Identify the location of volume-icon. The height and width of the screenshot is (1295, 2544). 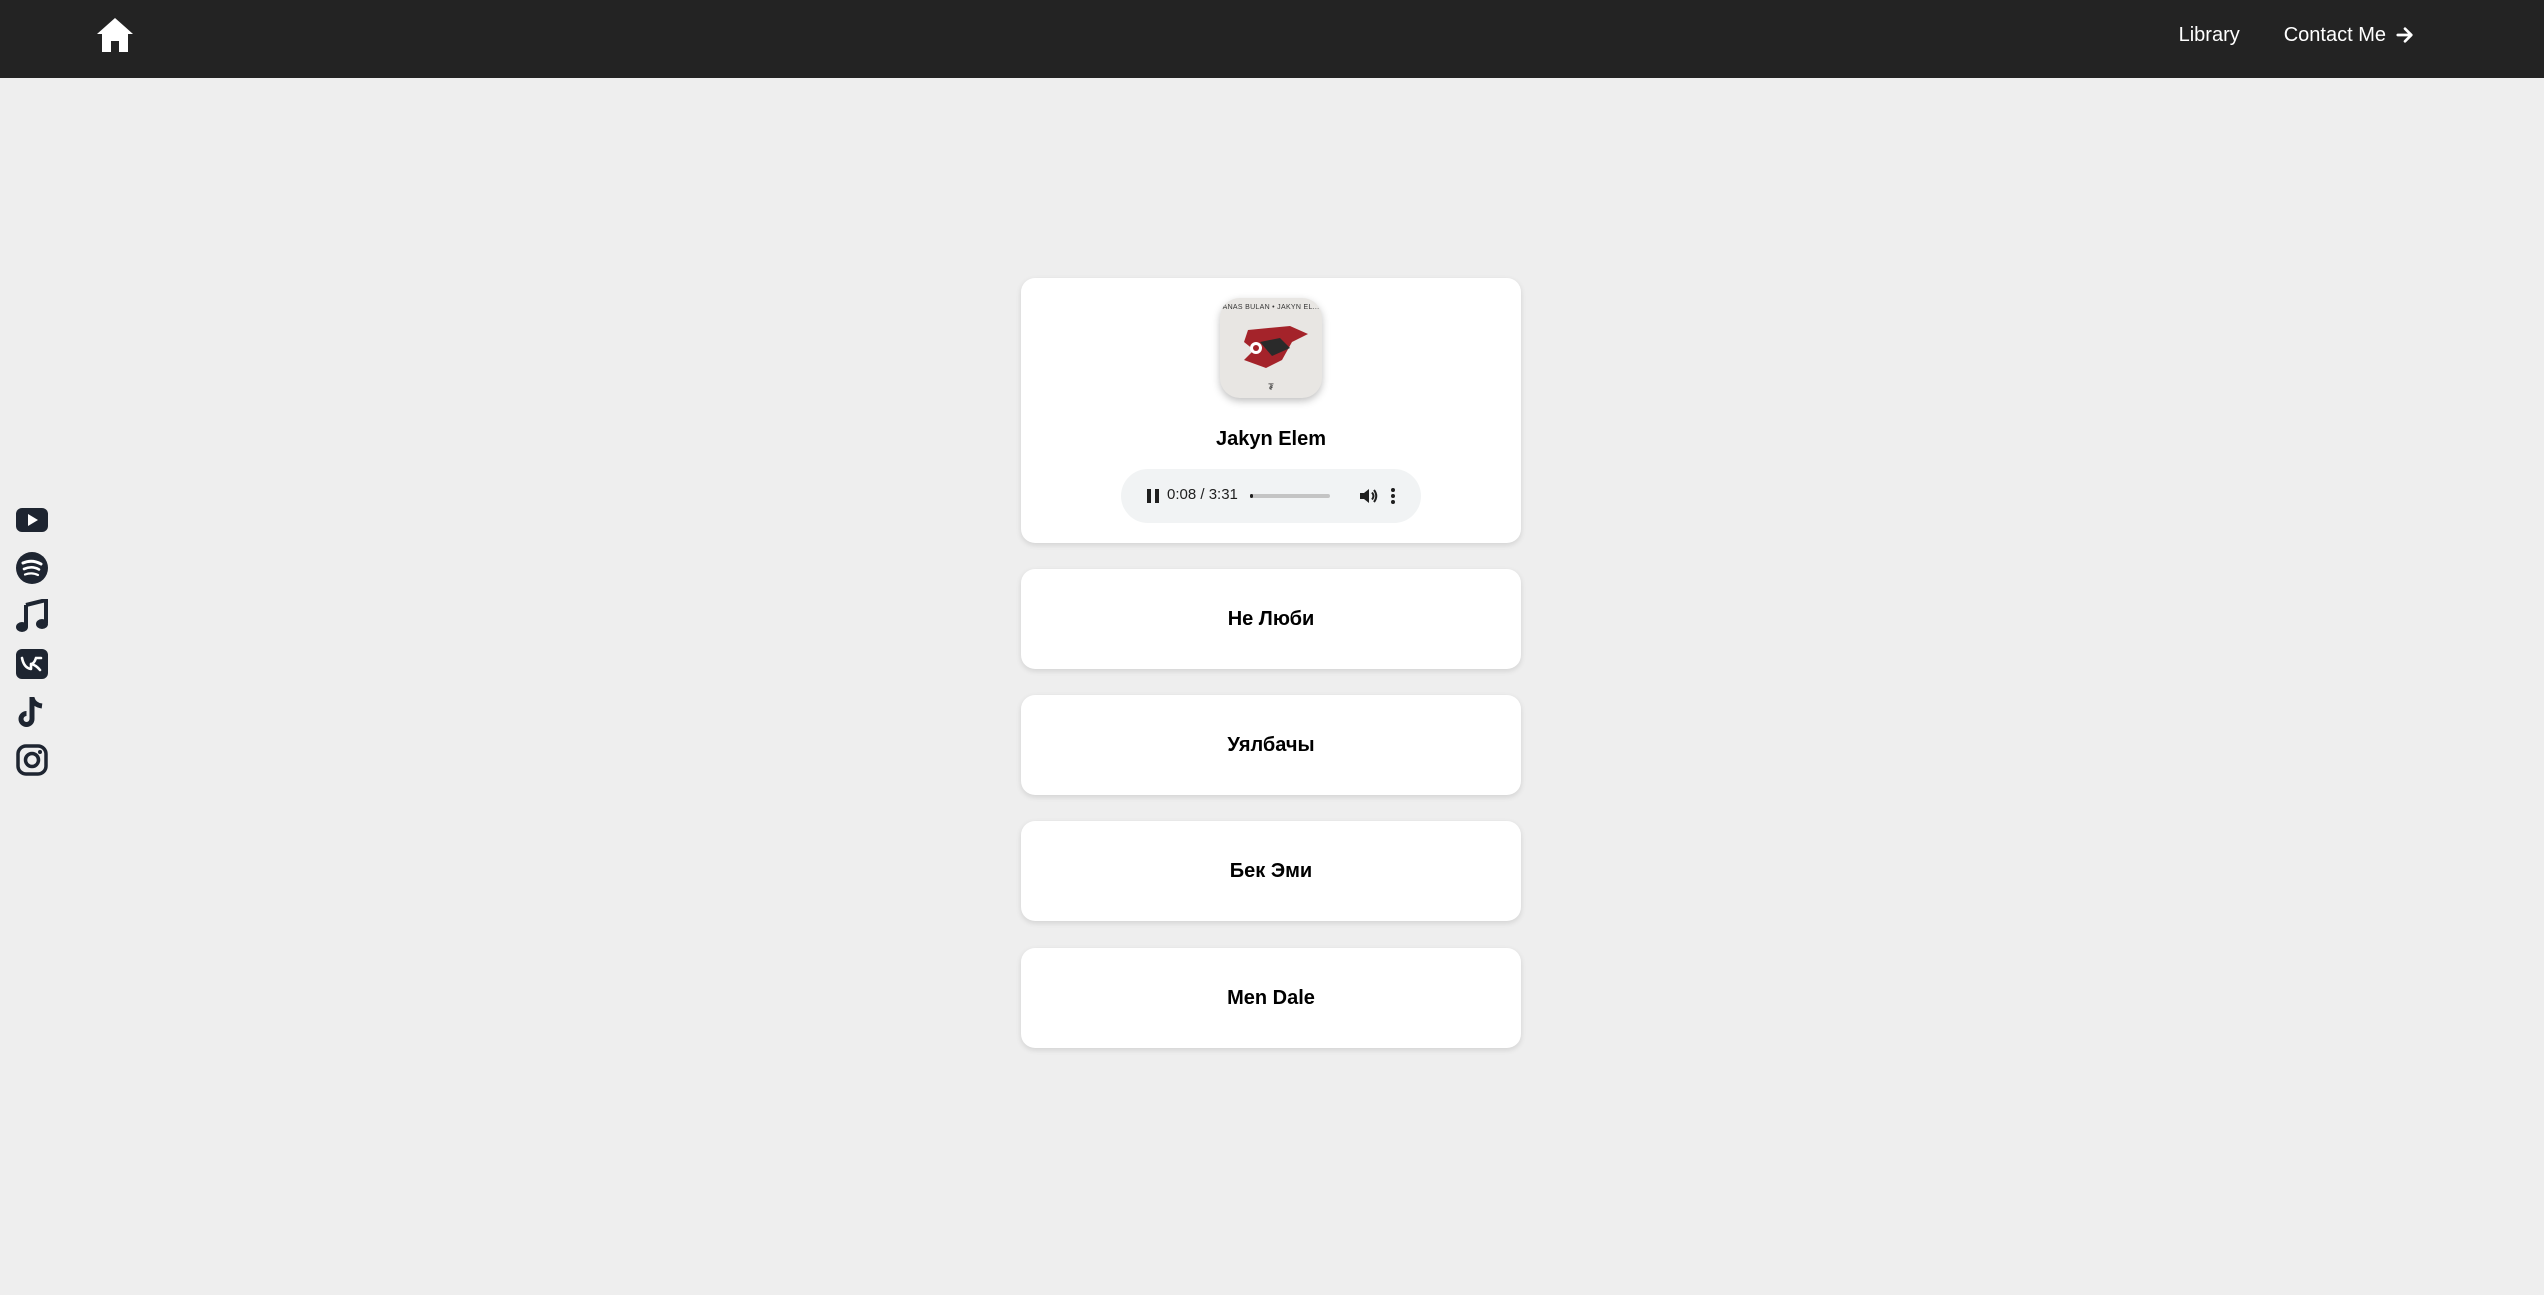
(1369, 496).